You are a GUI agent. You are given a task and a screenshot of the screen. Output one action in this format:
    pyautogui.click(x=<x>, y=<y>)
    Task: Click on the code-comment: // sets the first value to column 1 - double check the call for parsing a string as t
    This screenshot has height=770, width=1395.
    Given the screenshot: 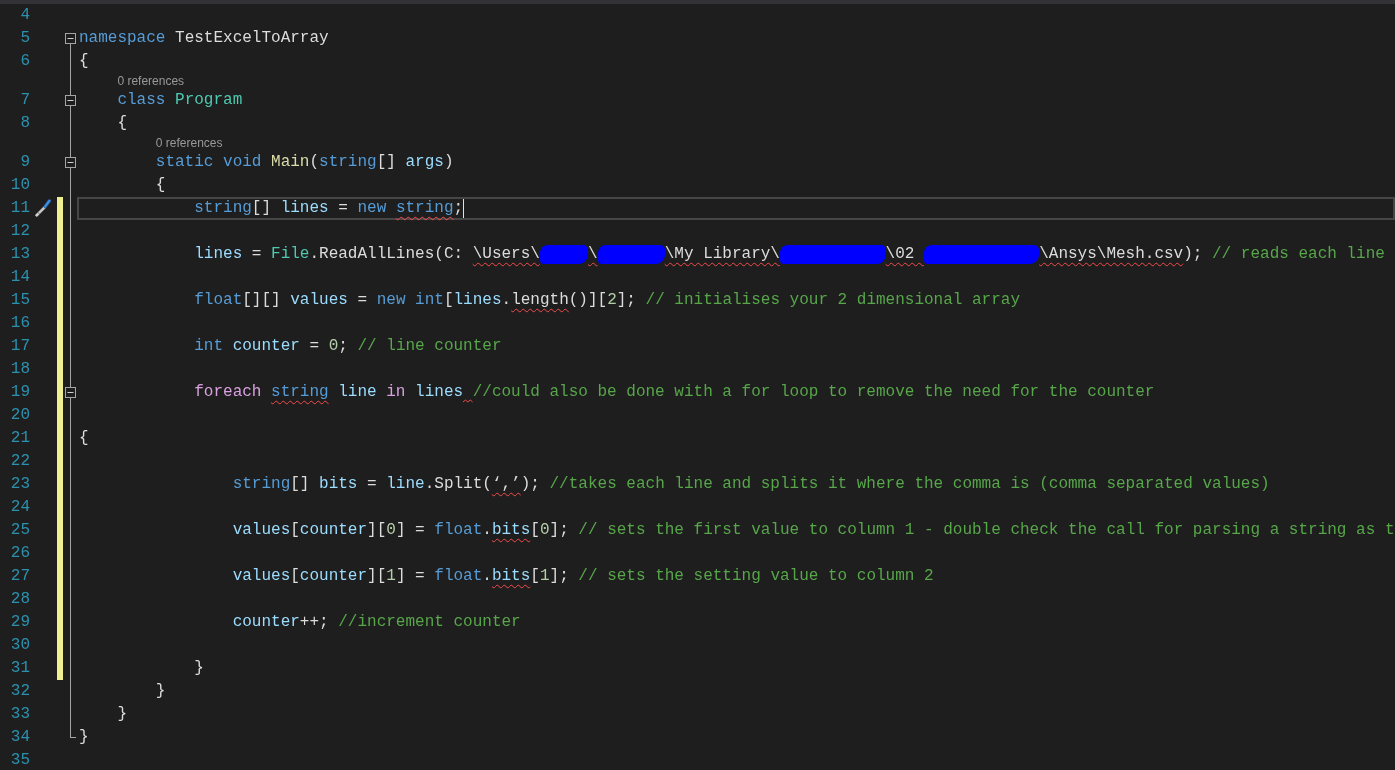 What is the action you would take?
    pyautogui.click(x=986, y=530)
    